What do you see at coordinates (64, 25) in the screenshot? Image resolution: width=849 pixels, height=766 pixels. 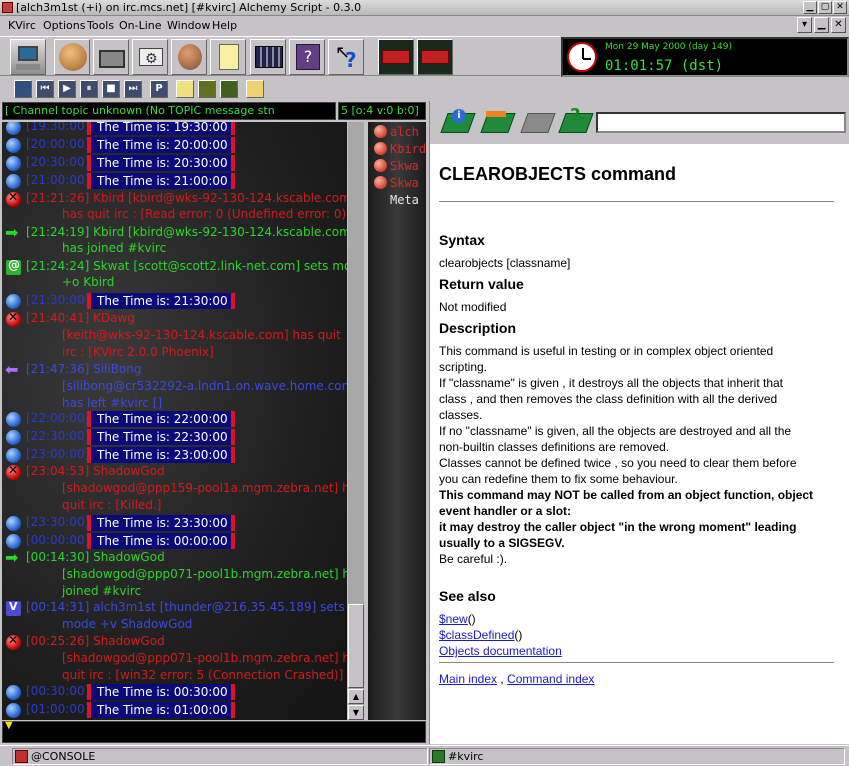 I see `menu-options: Options` at bounding box center [64, 25].